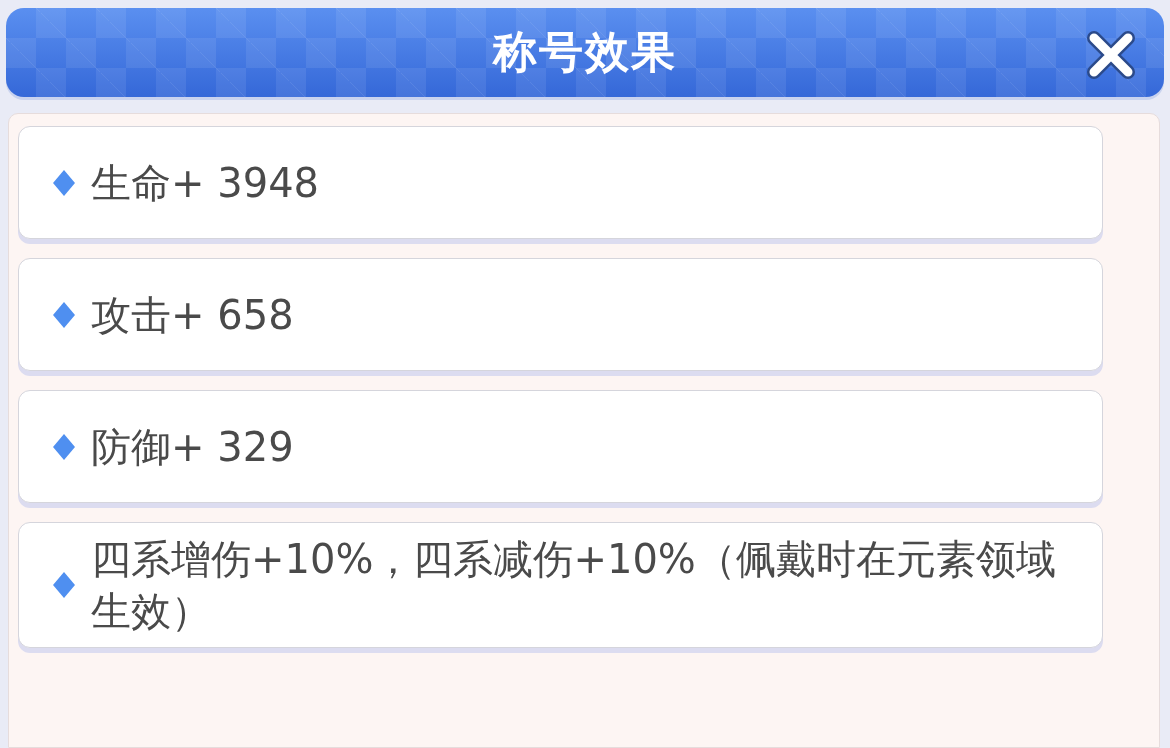 The width and height of the screenshot is (1170, 748). Describe the element at coordinates (1111, 55) in the screenshot. I see `close-icon` at that location.